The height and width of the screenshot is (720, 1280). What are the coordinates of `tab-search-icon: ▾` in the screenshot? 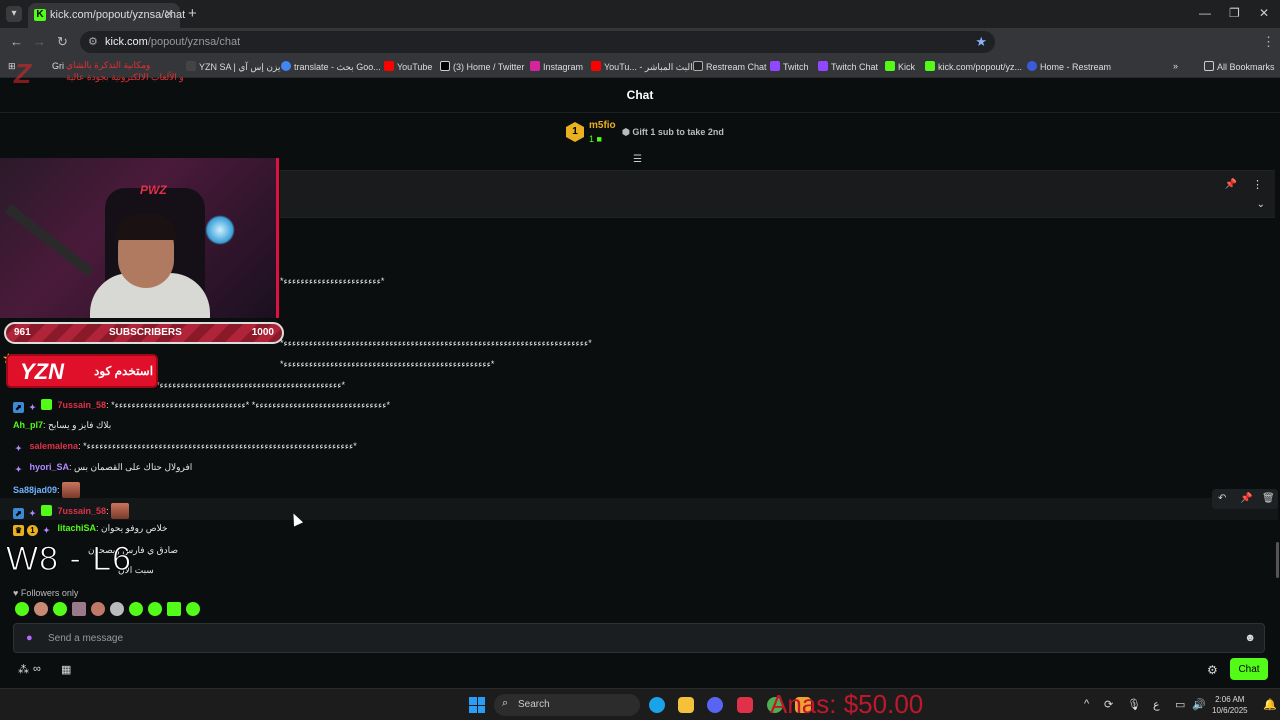 It's located at (14, 14).